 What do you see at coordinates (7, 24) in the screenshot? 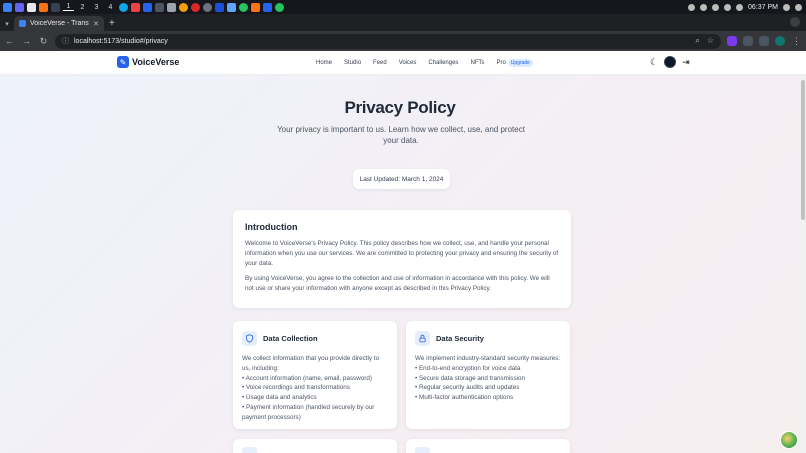
I see `tab-search-icon: ▾` at bounding box center [7, 24].